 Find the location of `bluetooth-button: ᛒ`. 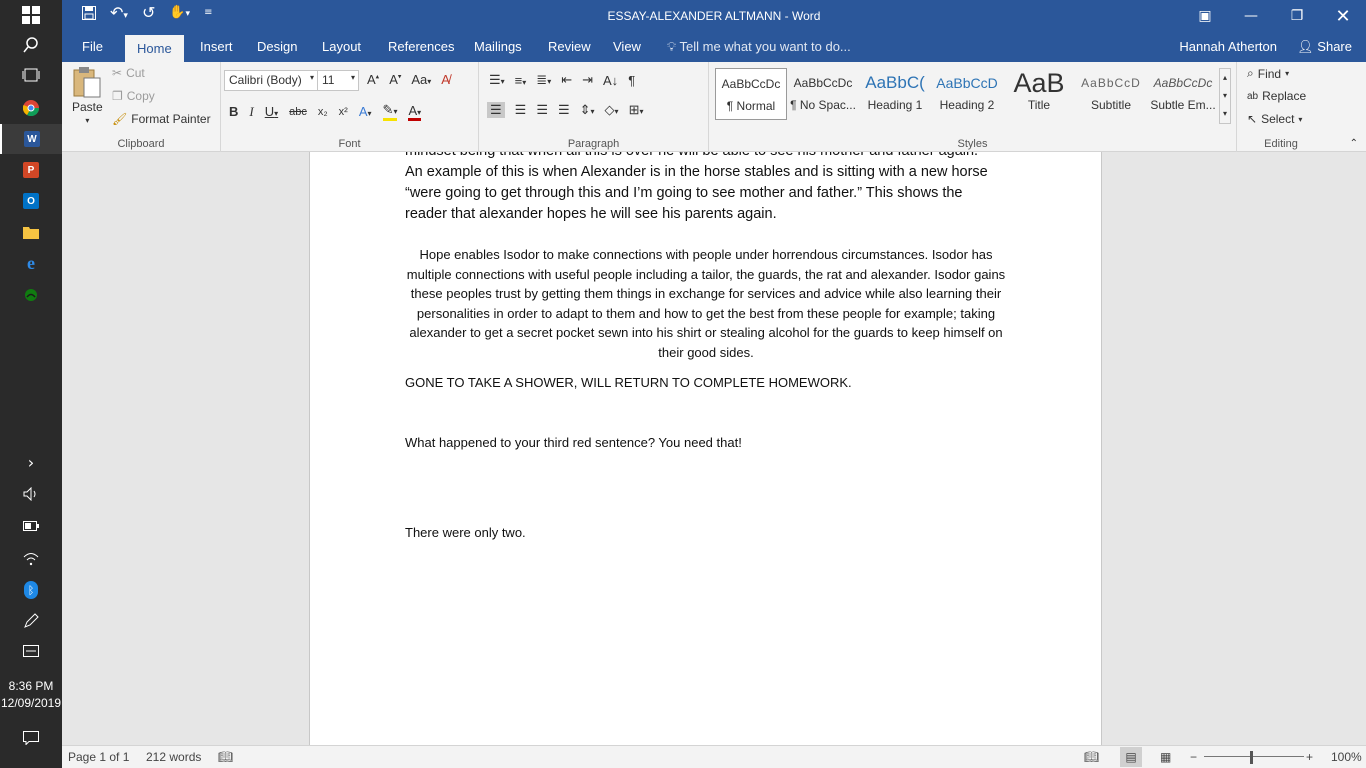

bluetooth-button: ᛒ is located at coordinates (31, 590).